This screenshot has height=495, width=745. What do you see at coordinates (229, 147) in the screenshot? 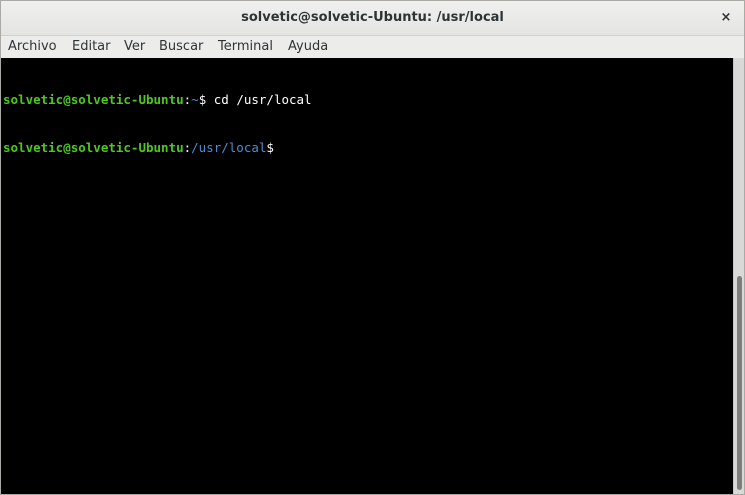
I see `prompt-path: /usr/local` at bounding box center [229, 147].